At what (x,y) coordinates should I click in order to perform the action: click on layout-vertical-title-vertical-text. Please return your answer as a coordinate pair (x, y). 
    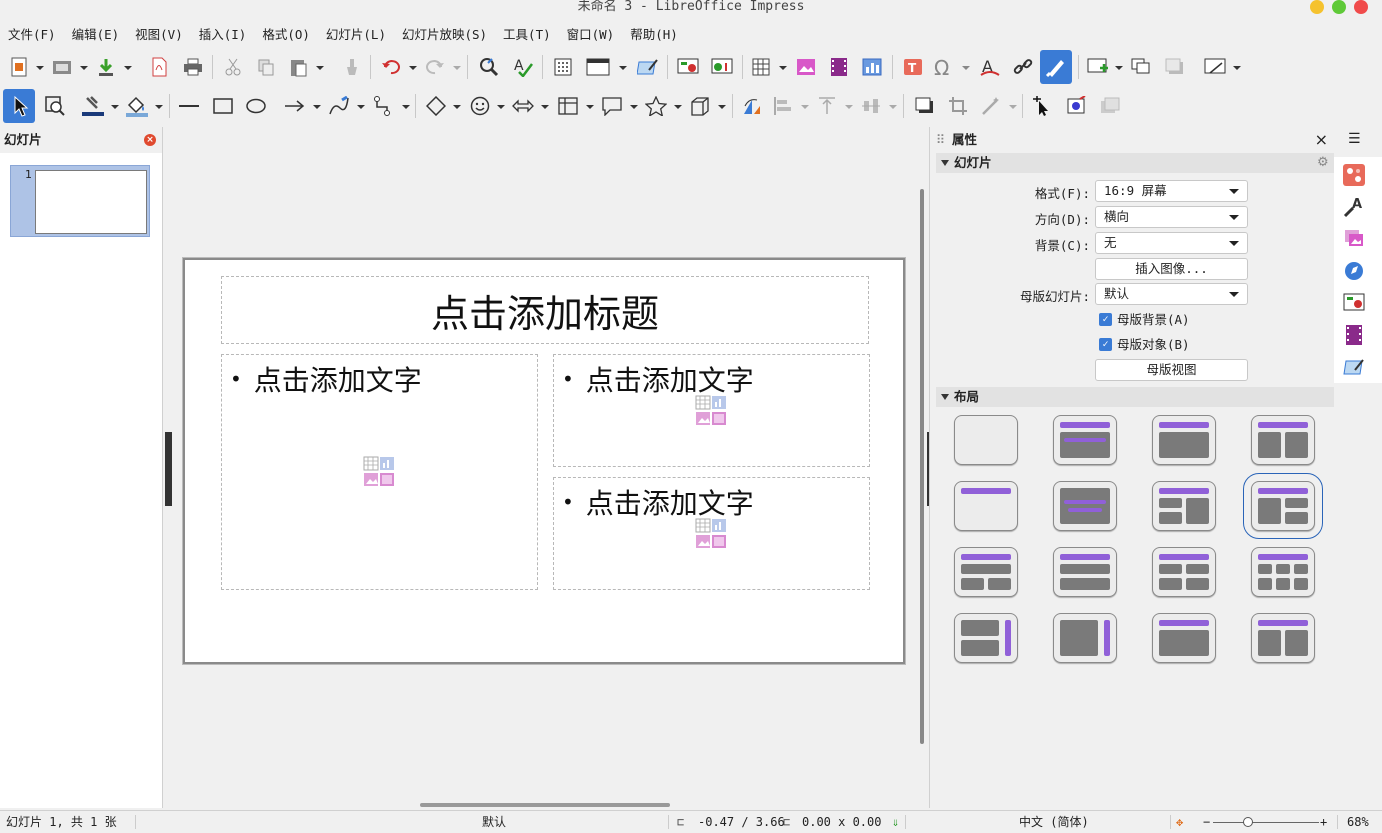
    Looking at the image, I should click on (1085, 638).